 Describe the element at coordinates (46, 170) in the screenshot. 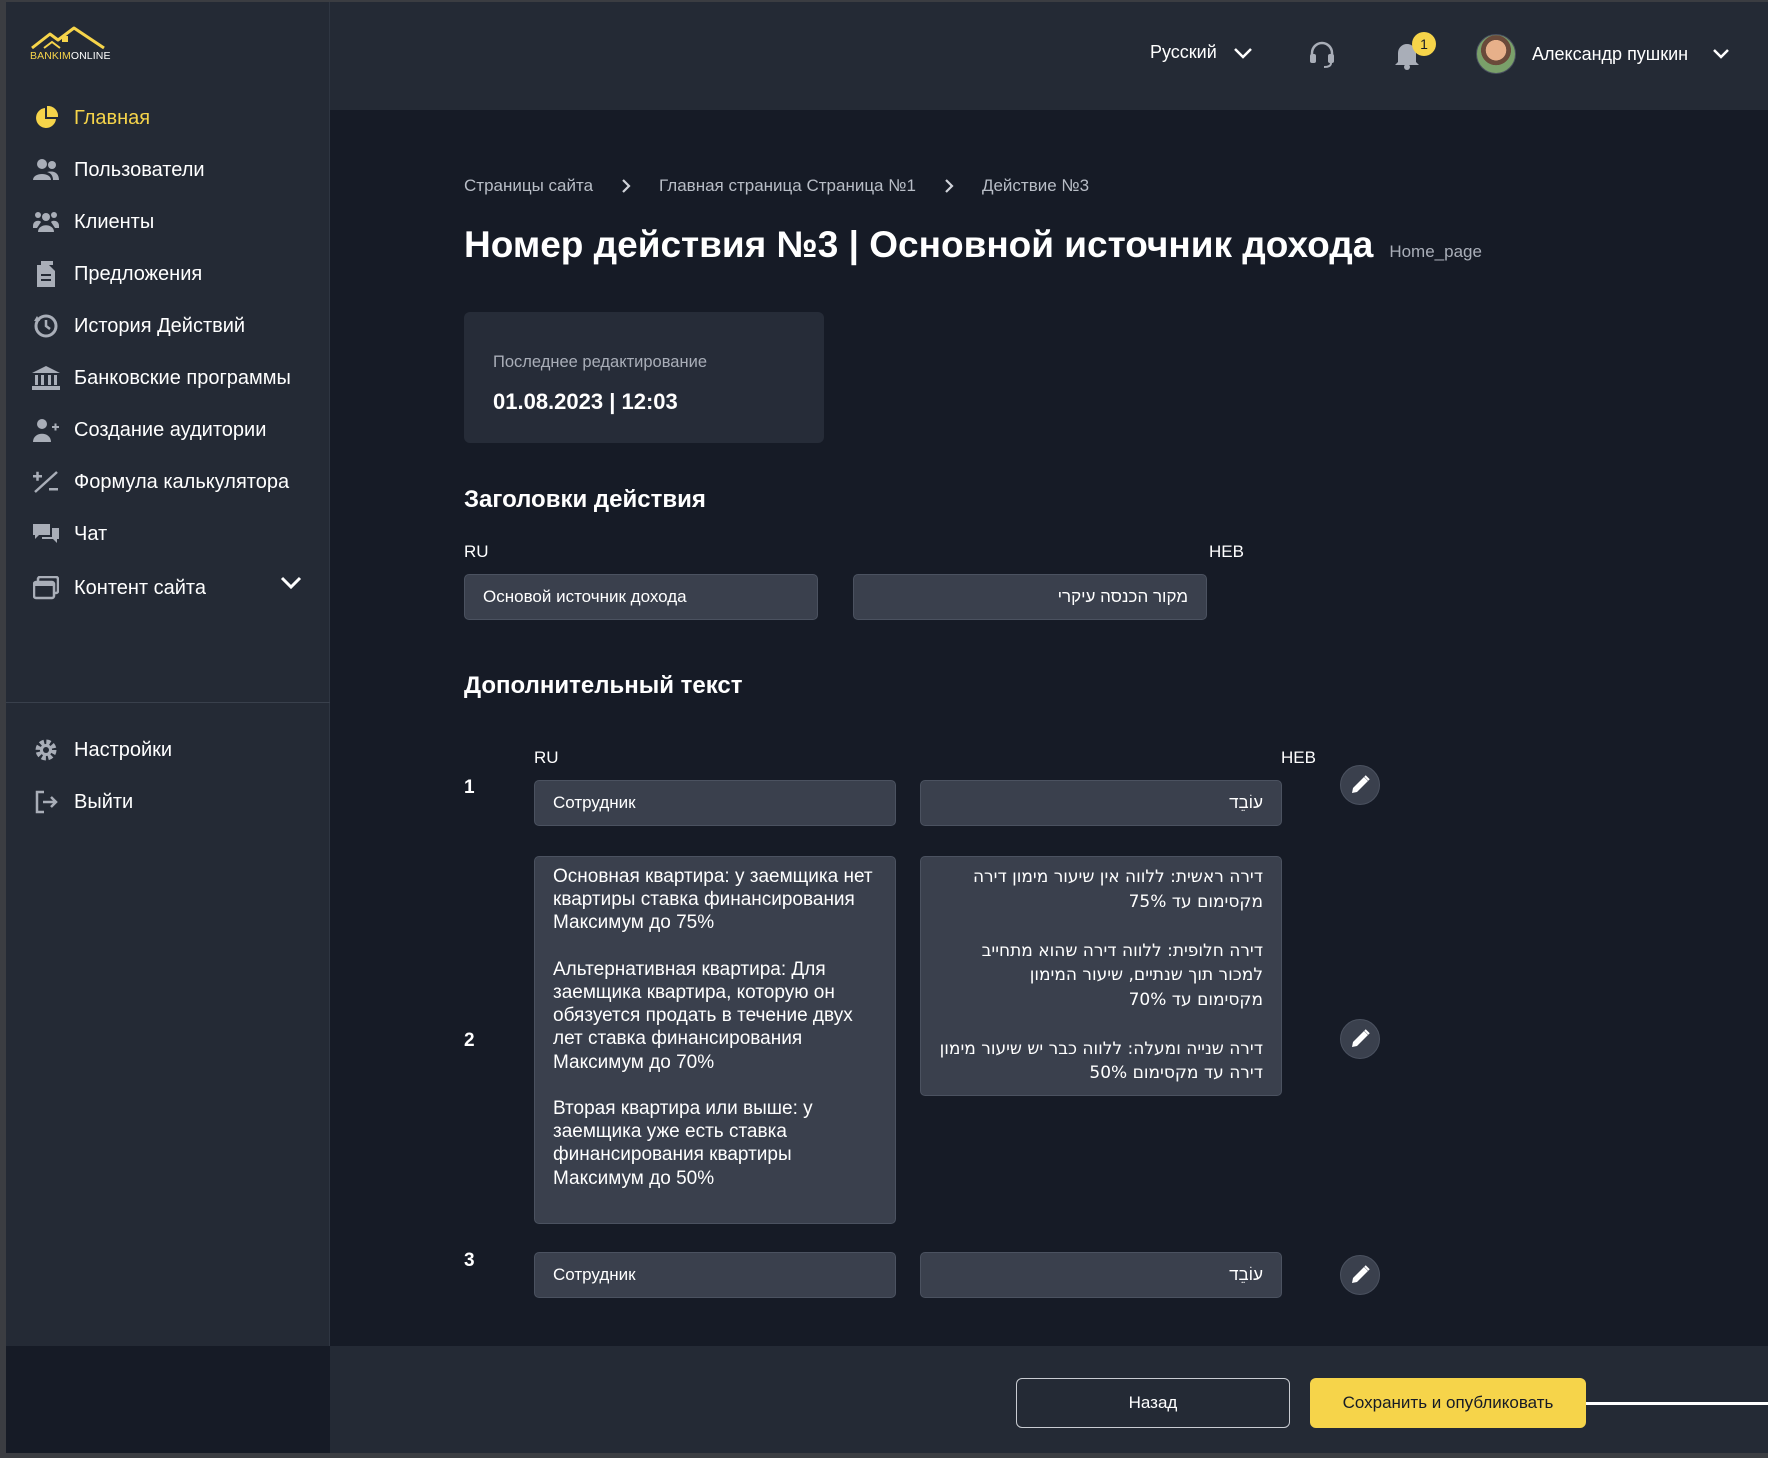

I see `users-icon` at that location.